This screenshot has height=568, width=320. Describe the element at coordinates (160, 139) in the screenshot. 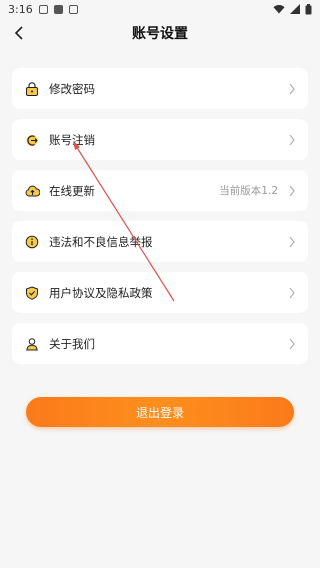

I see `menu-item-account-deletion: 账号注销` at that location.